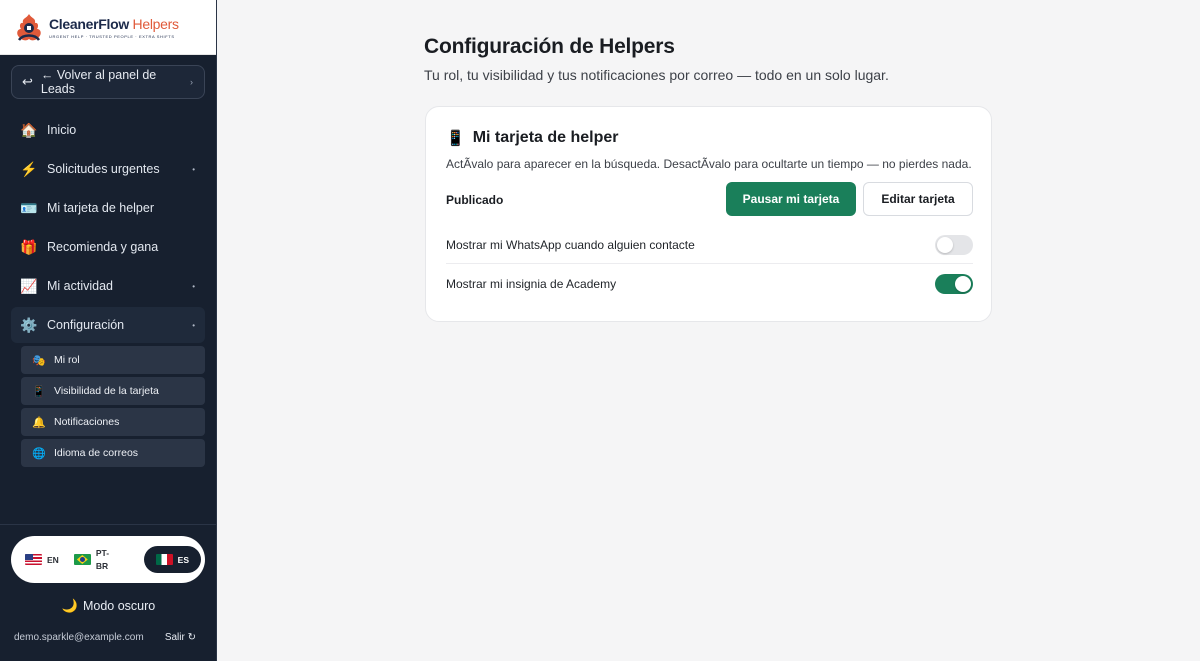 This screenshot has width=1200, height=661. I want to click on moon-icon: 🌙, so click(69, 605).